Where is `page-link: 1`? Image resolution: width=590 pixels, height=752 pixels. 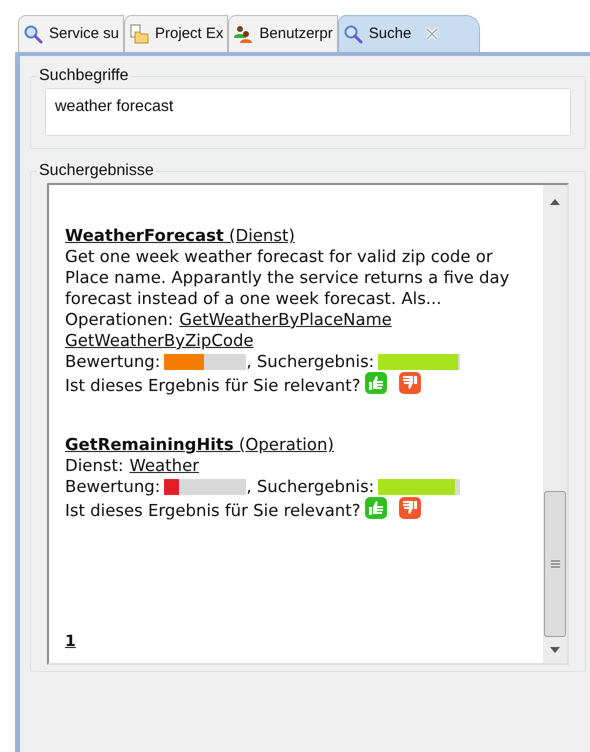
page-link: 1 is located at coordinates (70, 641).